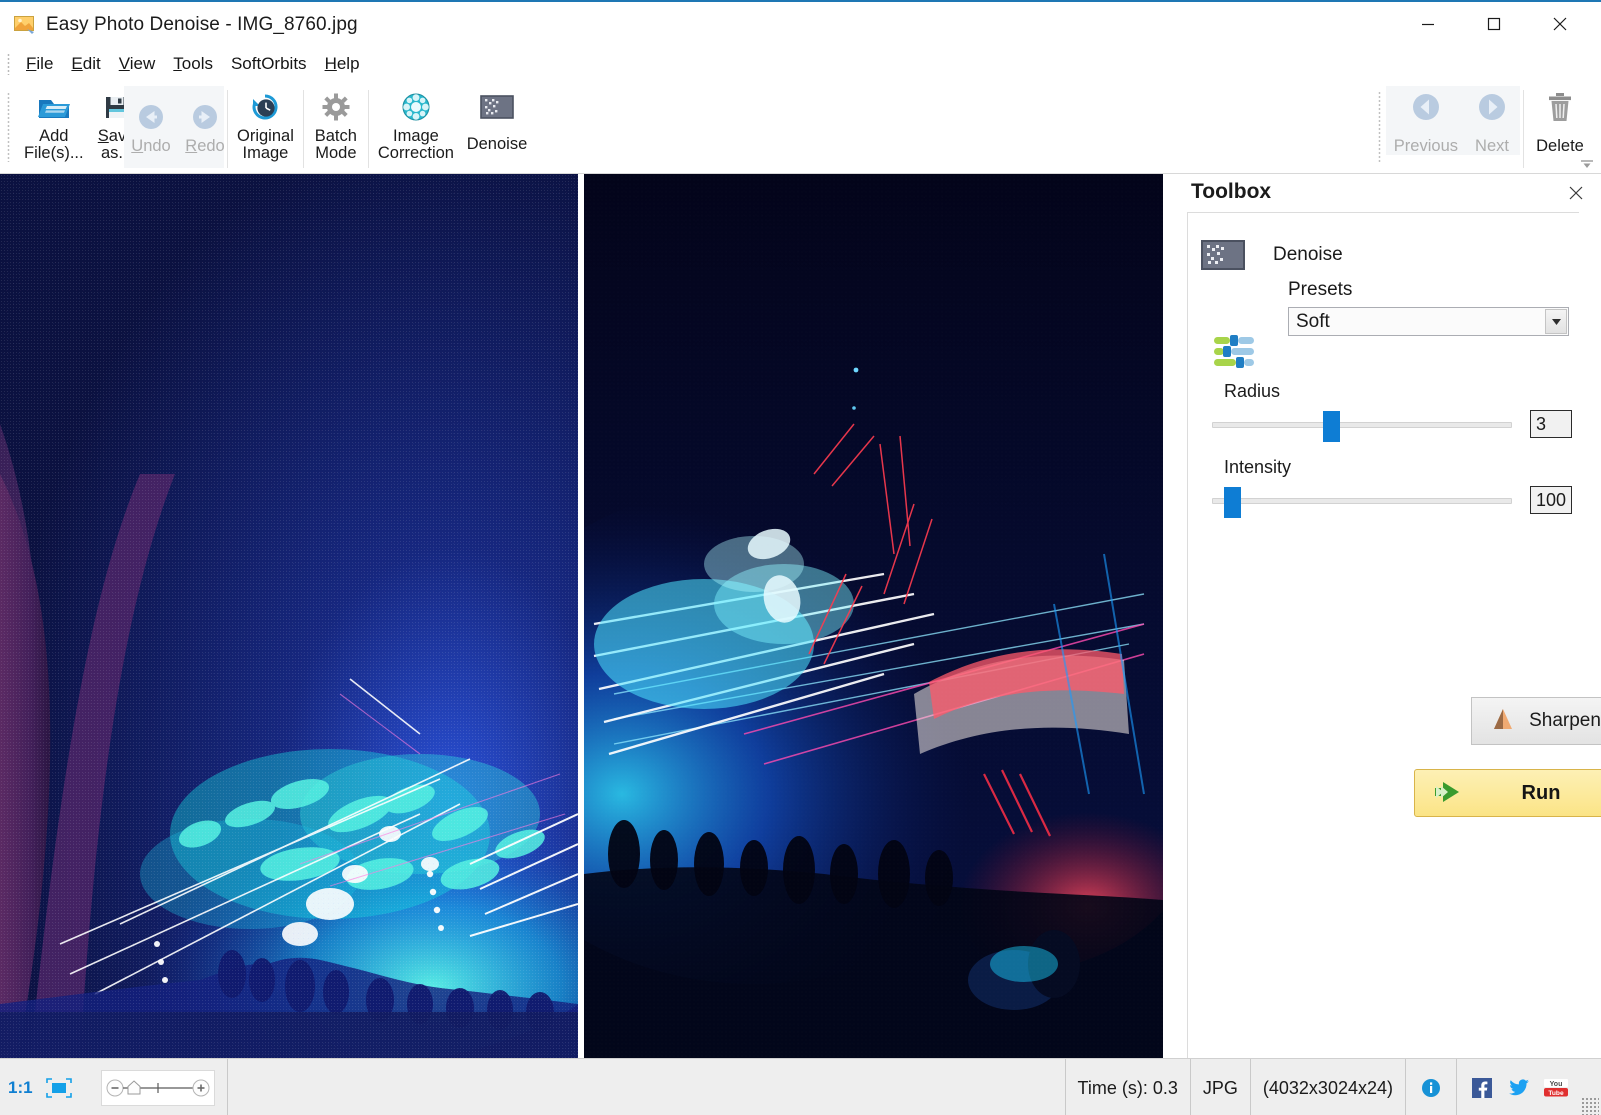  What do you see at coordinates (1128, 1087) in the screenshot?
I see `processing-time: Time (s): 0.3` at bounding box center [1128, 1087].